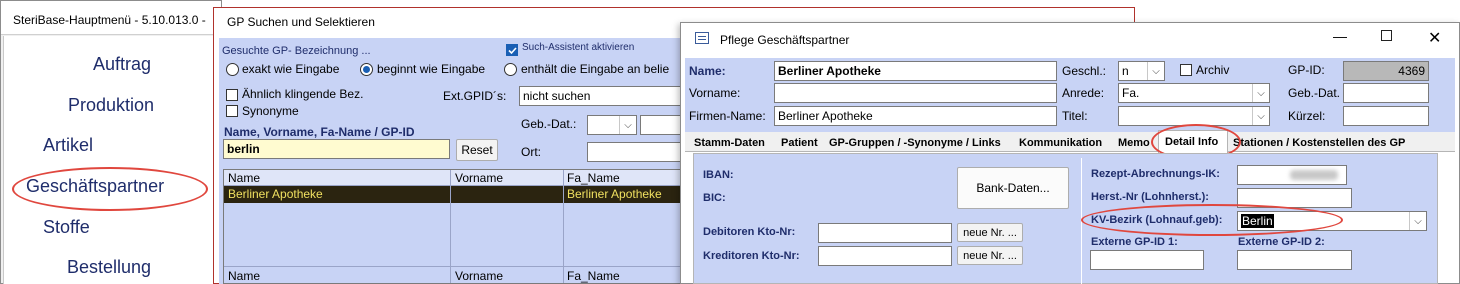  I want to click on synonyme-label: Synonyme, so click(270, 111).